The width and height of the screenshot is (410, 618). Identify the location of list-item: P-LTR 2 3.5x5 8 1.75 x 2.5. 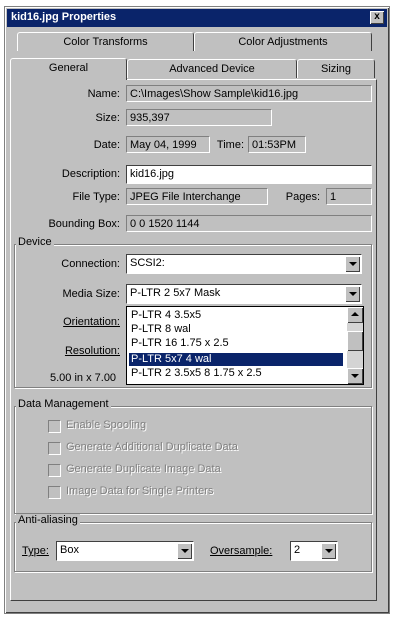
(236, 373).